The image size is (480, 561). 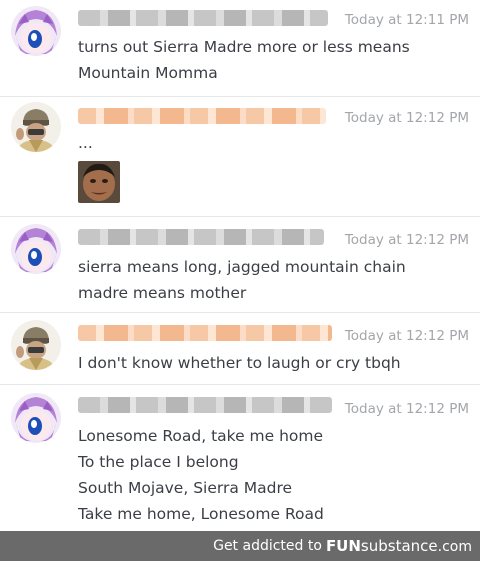 I want to click on message-line: madre means mother, so click(x=162, y=293).